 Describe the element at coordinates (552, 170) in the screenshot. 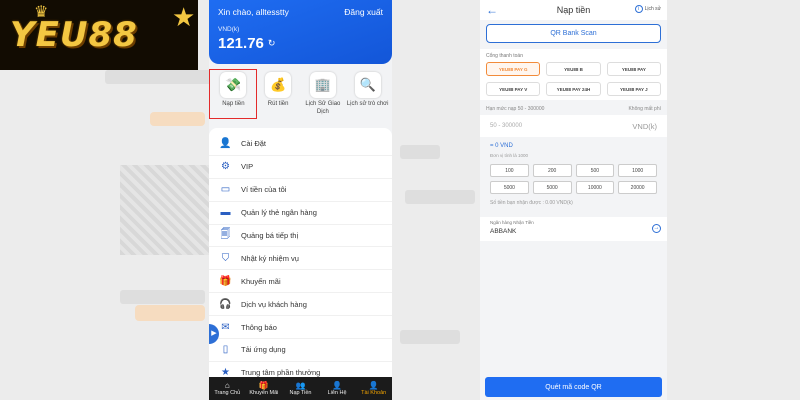

I see `amount-chip: 200` at that location.